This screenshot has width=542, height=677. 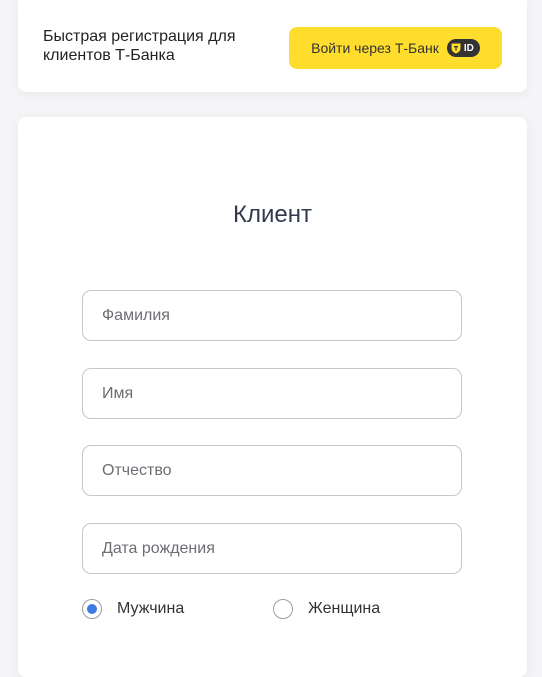 What do you see at coordinates (468, 48) in the screenshot?
I see `id-badge-text: ID` at bounding box center [468, 48].